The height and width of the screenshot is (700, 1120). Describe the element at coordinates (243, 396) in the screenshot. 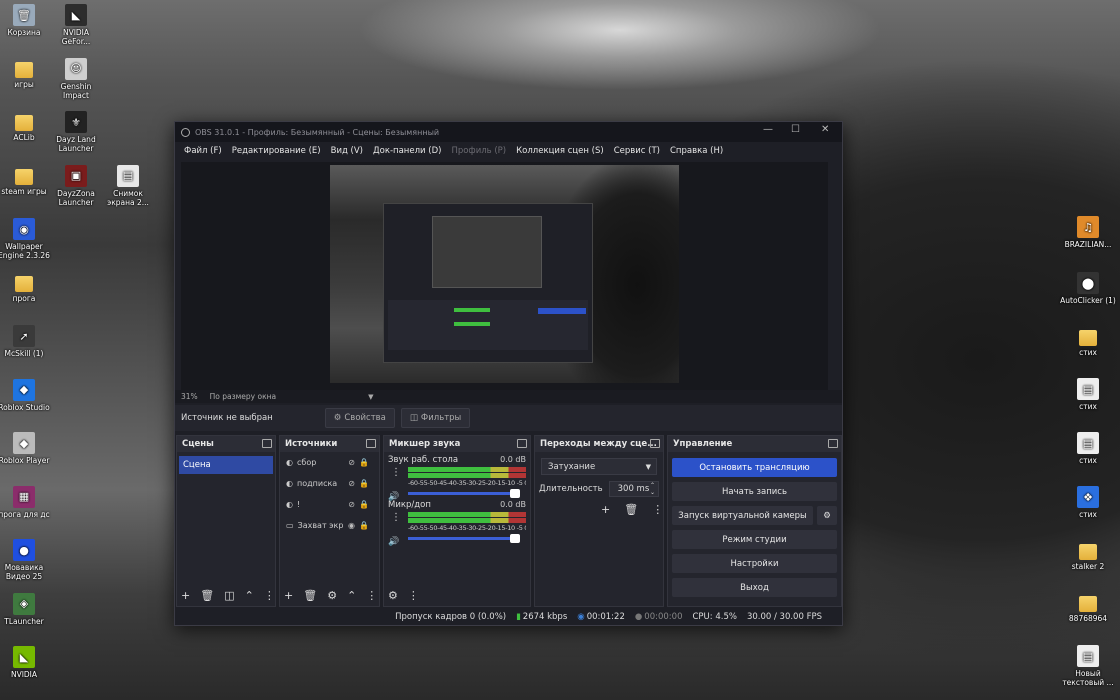

I see `zoom-mode: По размеру окна` at that location.